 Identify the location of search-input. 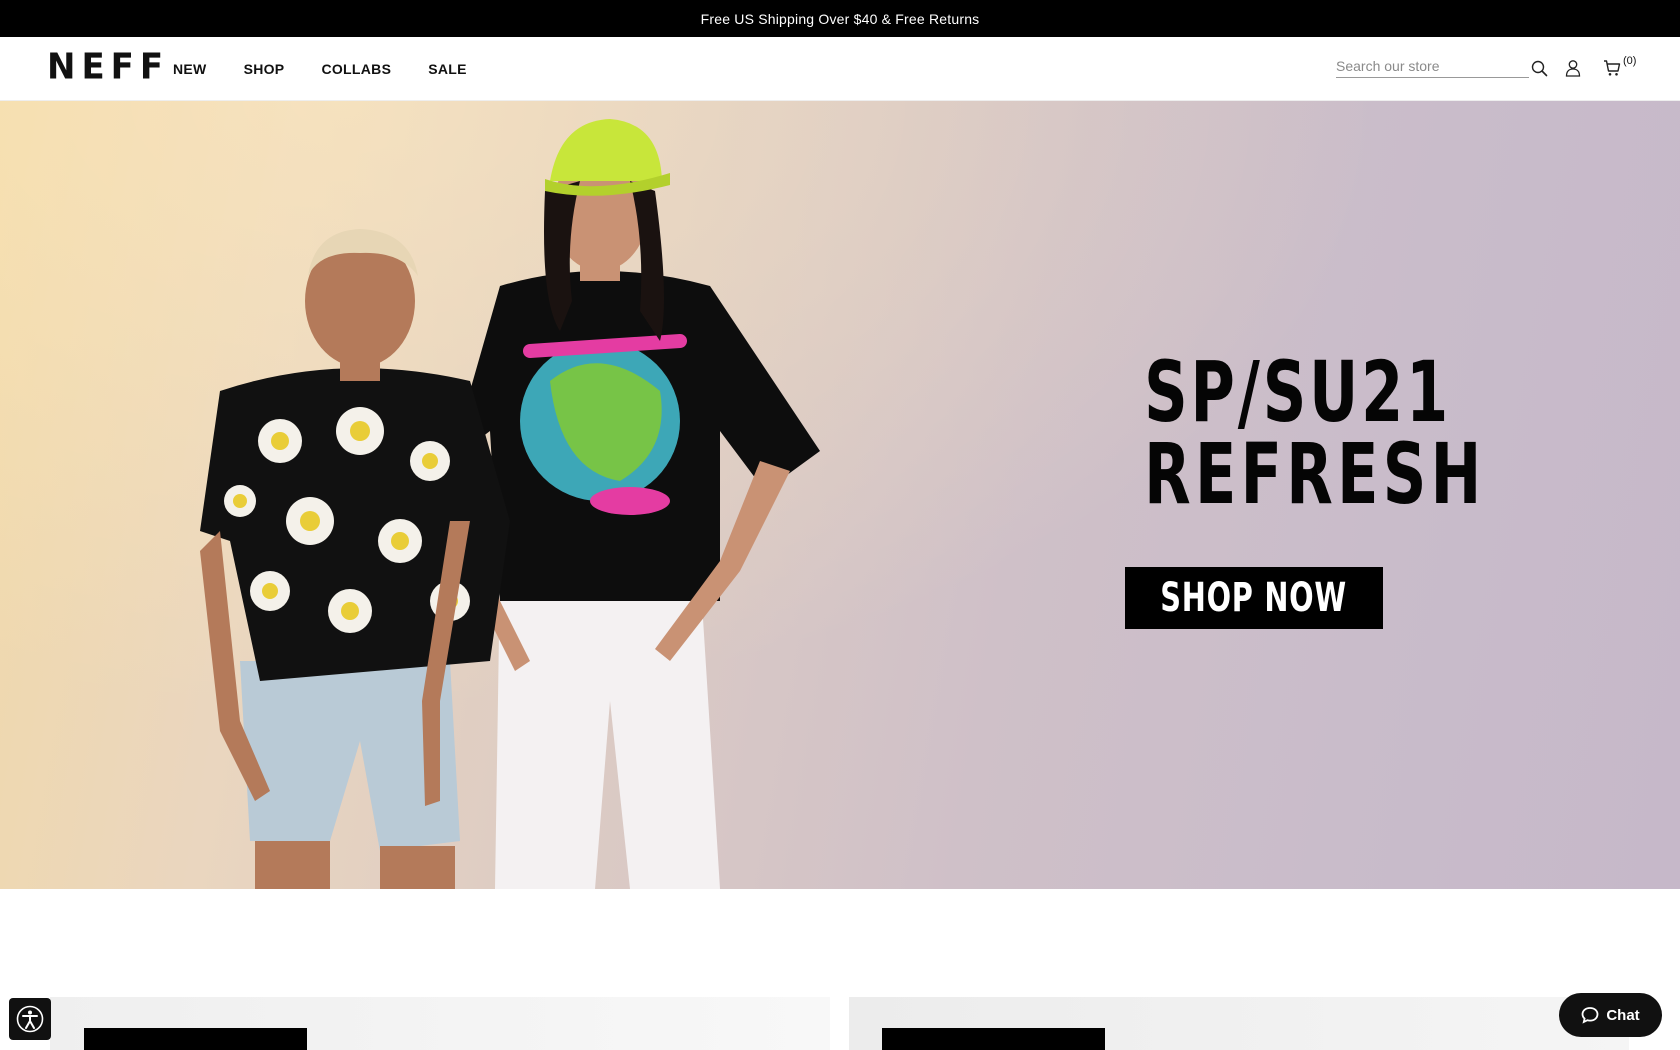
(1432, 66).